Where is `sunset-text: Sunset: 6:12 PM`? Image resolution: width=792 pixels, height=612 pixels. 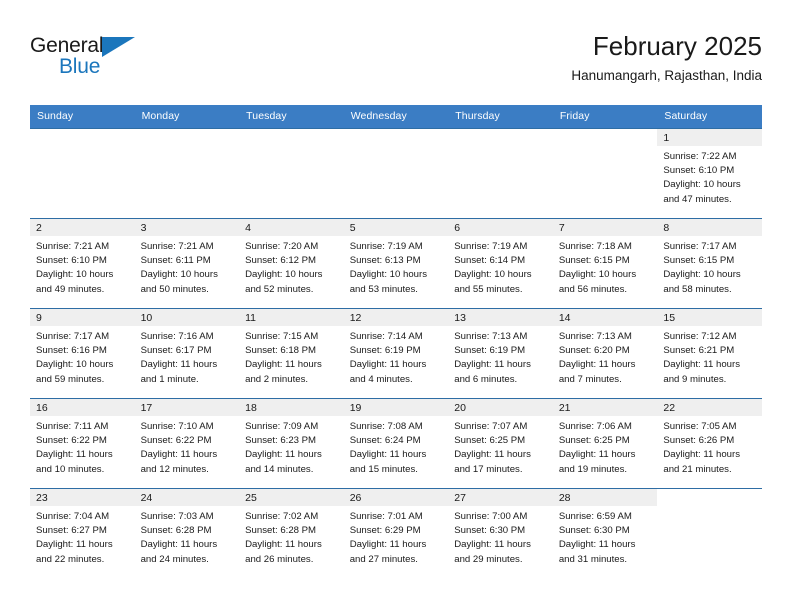 sunset-text: Sunset: 6:12 PM is located at coordinates (281, 261).